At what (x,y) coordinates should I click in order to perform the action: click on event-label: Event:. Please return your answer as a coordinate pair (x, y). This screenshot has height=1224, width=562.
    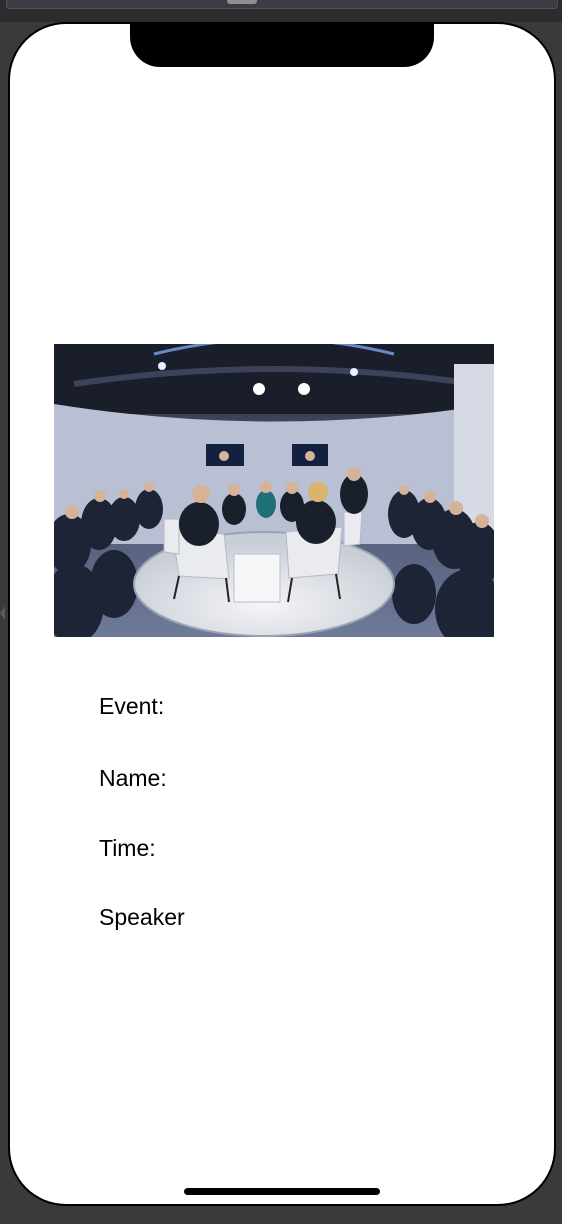
    Looking at the image, I should click on (132, 706).